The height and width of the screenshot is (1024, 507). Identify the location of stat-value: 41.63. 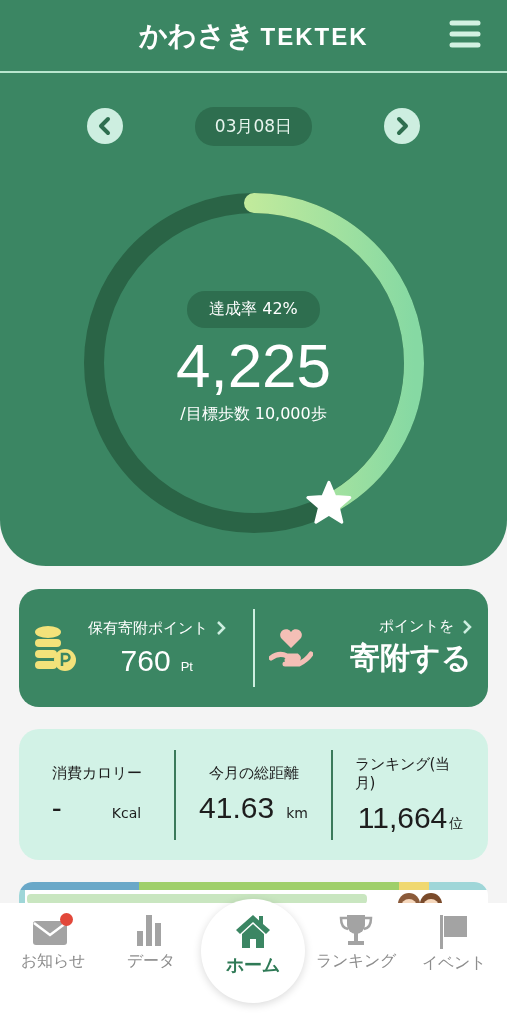
(237, 808).